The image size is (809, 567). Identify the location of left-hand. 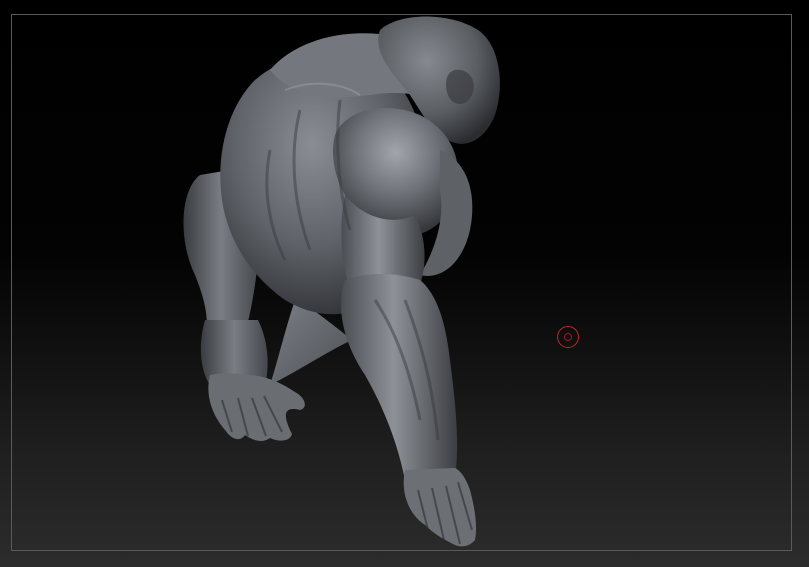
(256, 407).